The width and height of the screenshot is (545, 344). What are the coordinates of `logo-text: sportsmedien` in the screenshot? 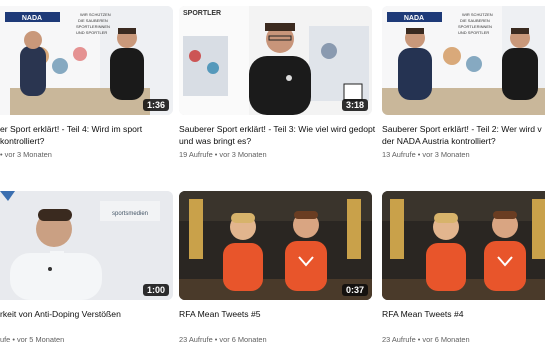 It's located at (130, 214).